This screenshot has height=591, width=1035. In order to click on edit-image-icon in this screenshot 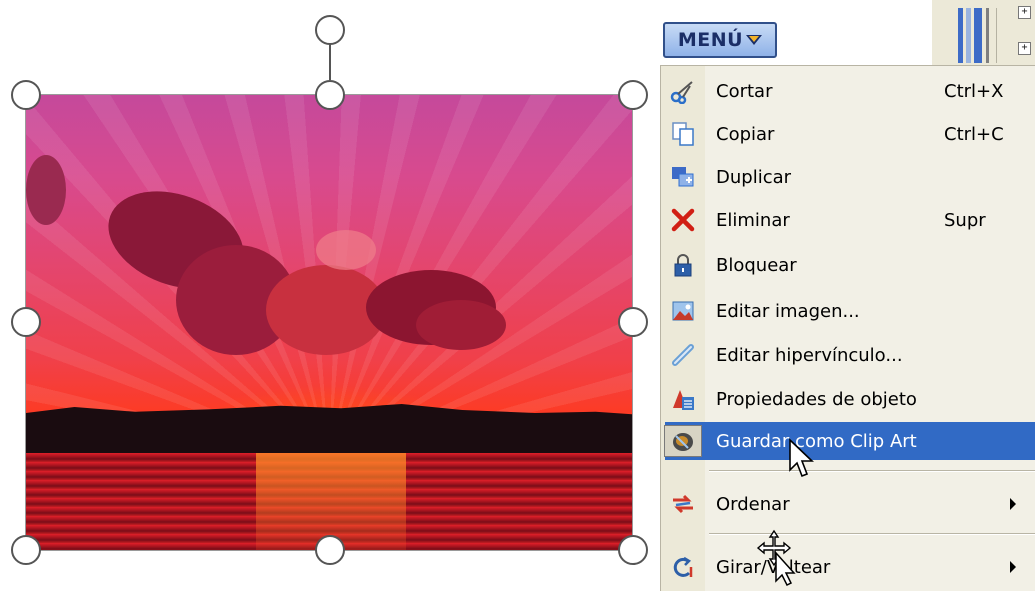, I will do `click(683, 311)`.